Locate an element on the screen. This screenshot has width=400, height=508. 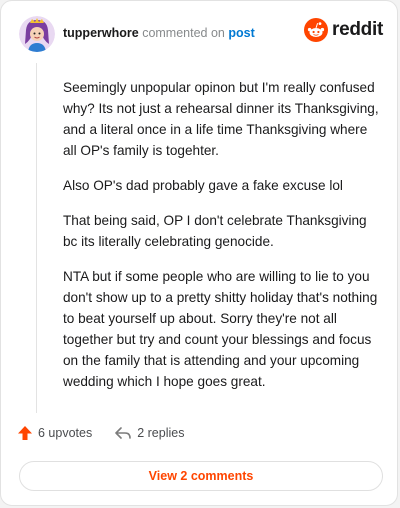
upvote-button: 6 upvotes is located at coordinates (54, 433).